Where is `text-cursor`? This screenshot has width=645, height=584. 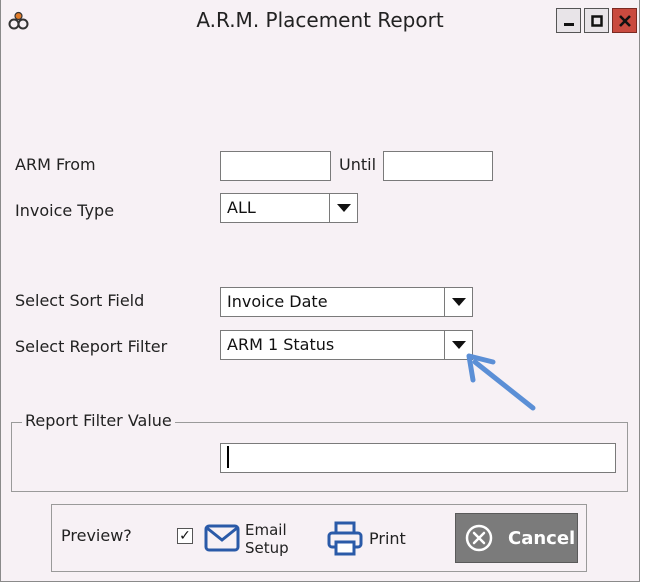
text-cursor is located at coordinates (228, 457).